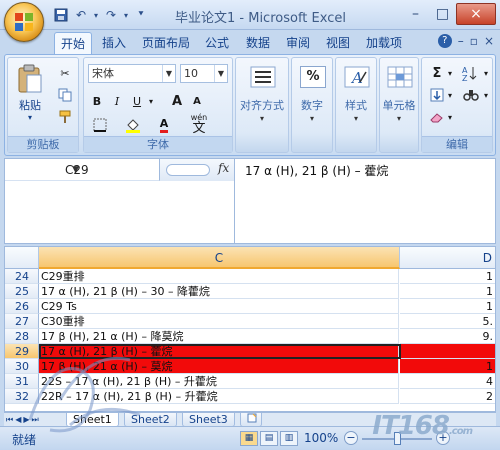 The height and width of the screenshot is (450, 500). What do you see at coordinates (447, 396) in the screenshot?
I see `cell-d: 2` at bounding box center [447, 396].